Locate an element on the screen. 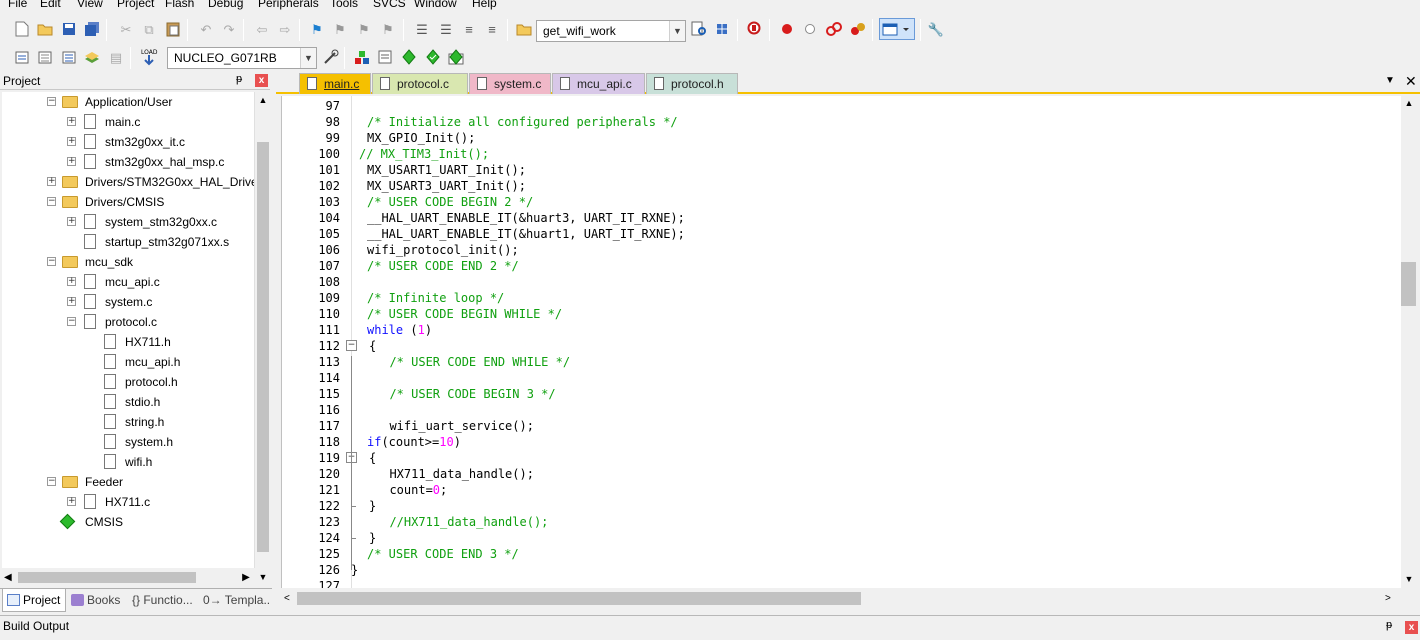  disable-all-breakpoints-icon is located at coordinates (834, 29).